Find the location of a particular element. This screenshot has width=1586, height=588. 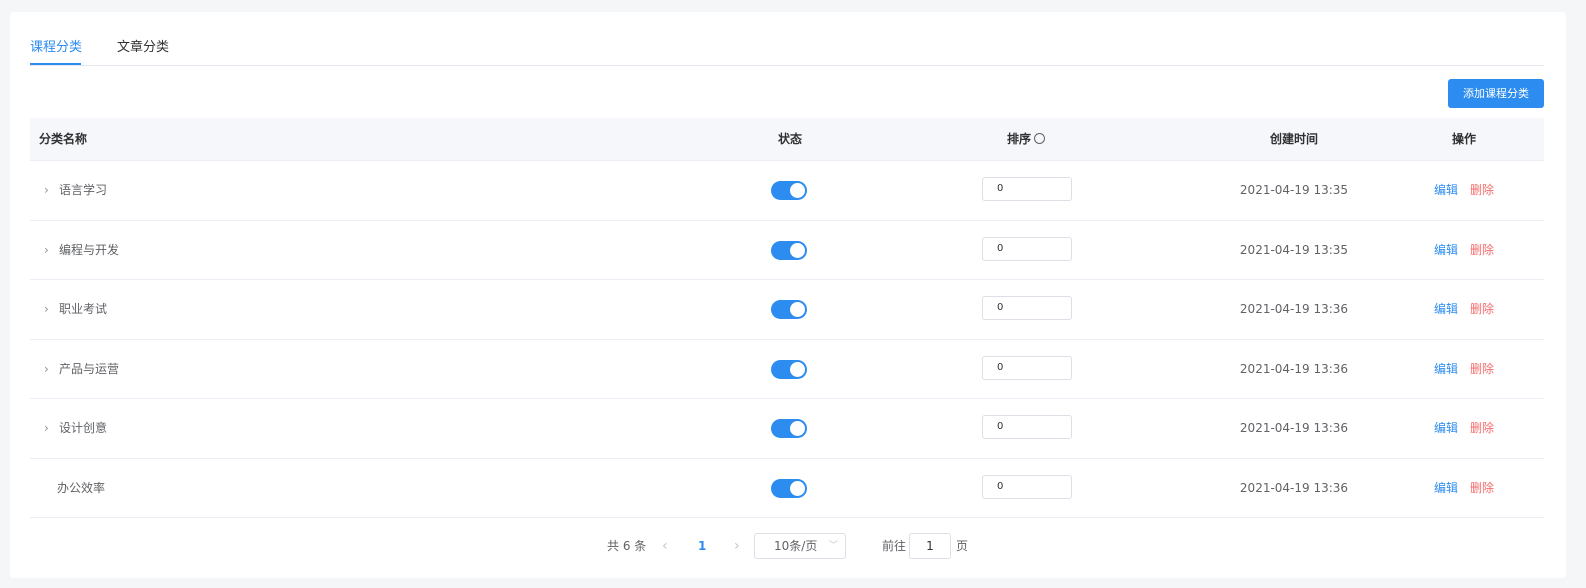

pagination: 共 6 条 ‹ 1 › 10条/页 ﹀ 前往 1 页 is located at coordinates (788, 546).